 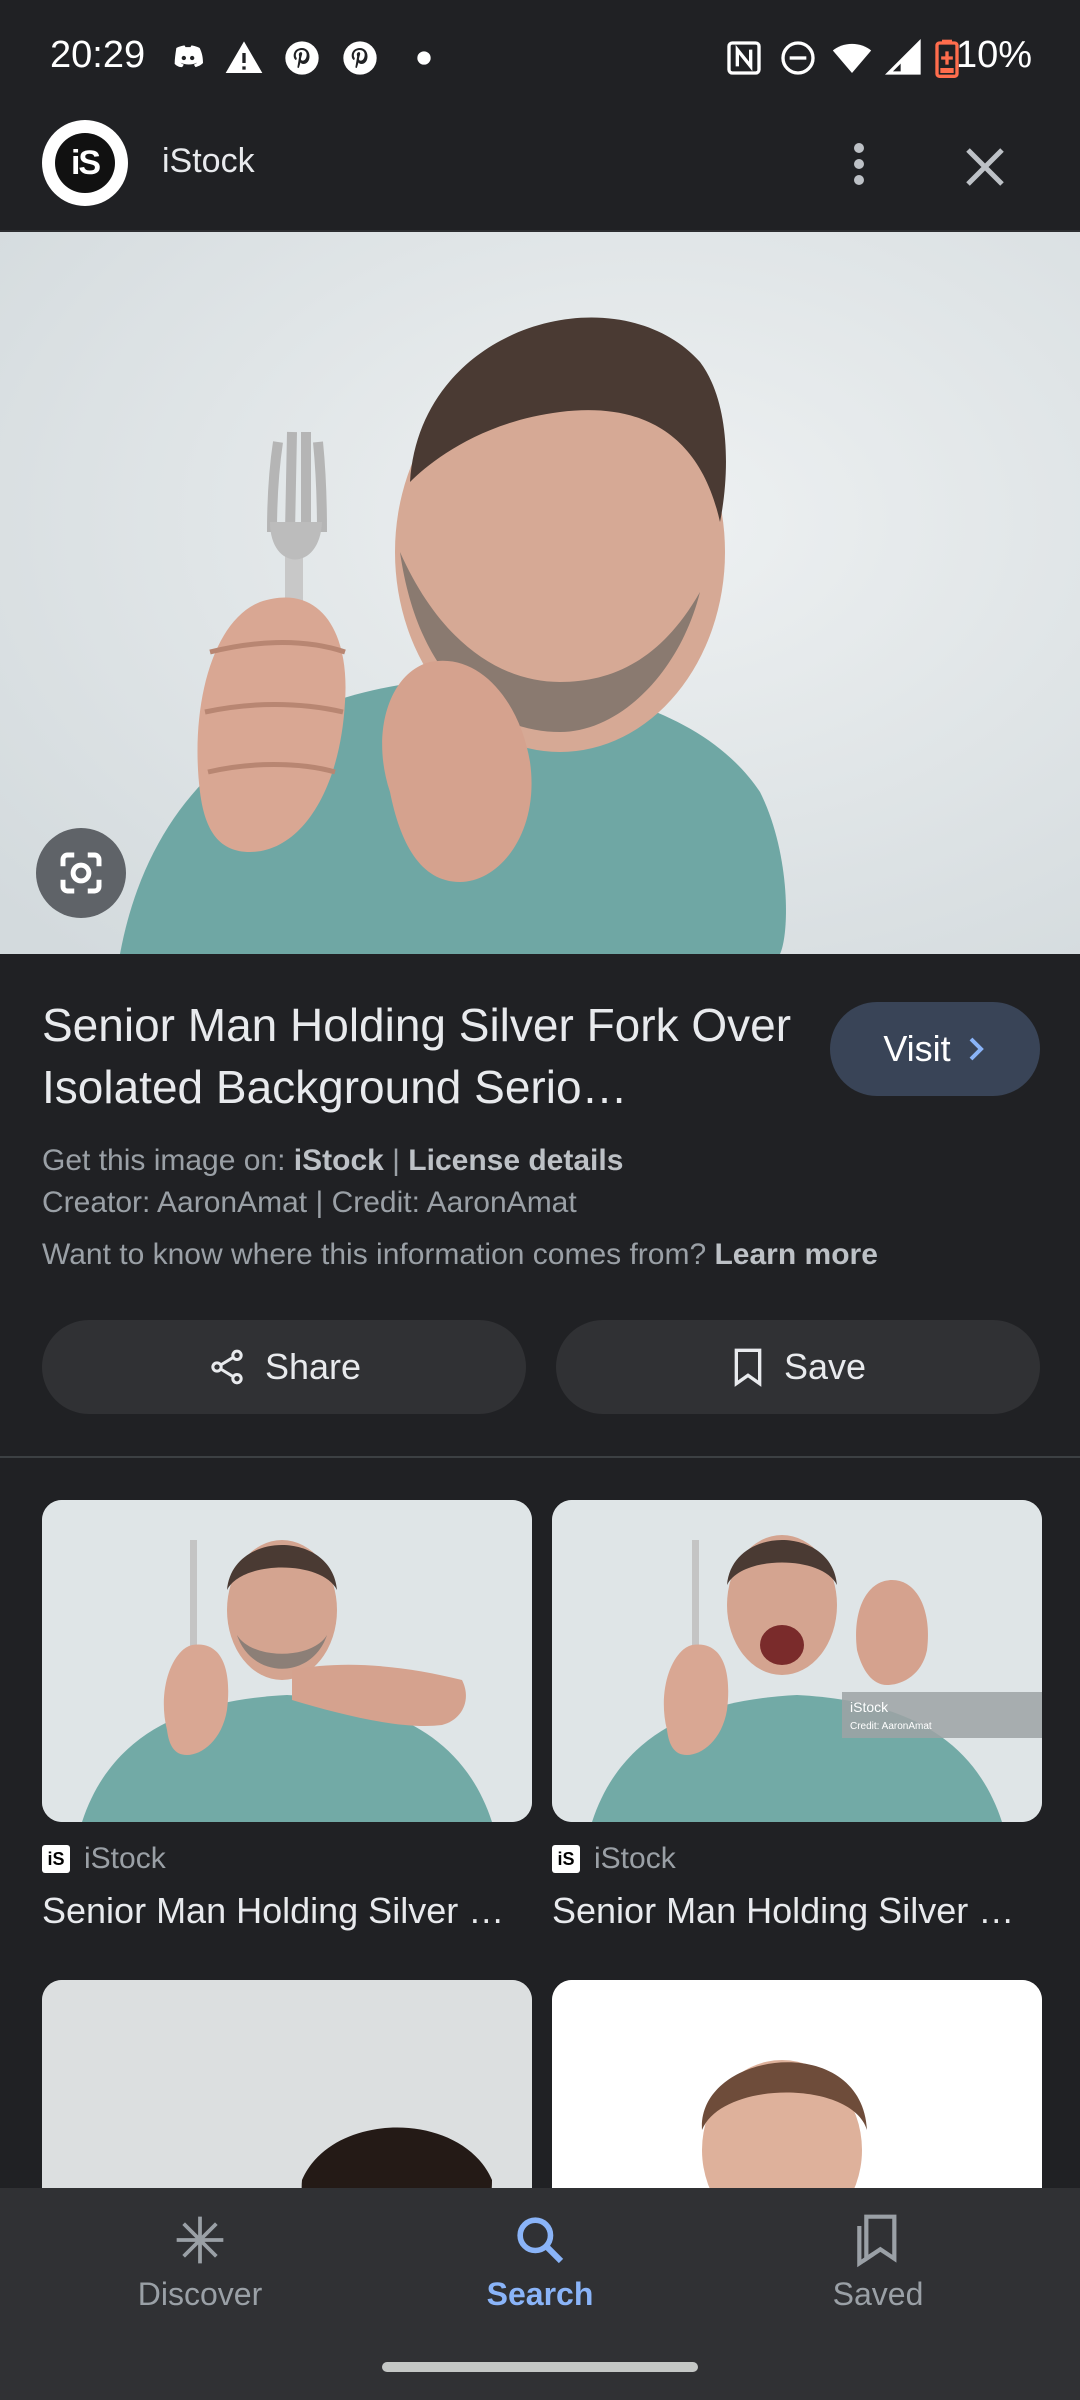 What do you see at coordinates (540, 1457) in the screenshot?
I see `section-divider` at bounding box center [540, 1457].